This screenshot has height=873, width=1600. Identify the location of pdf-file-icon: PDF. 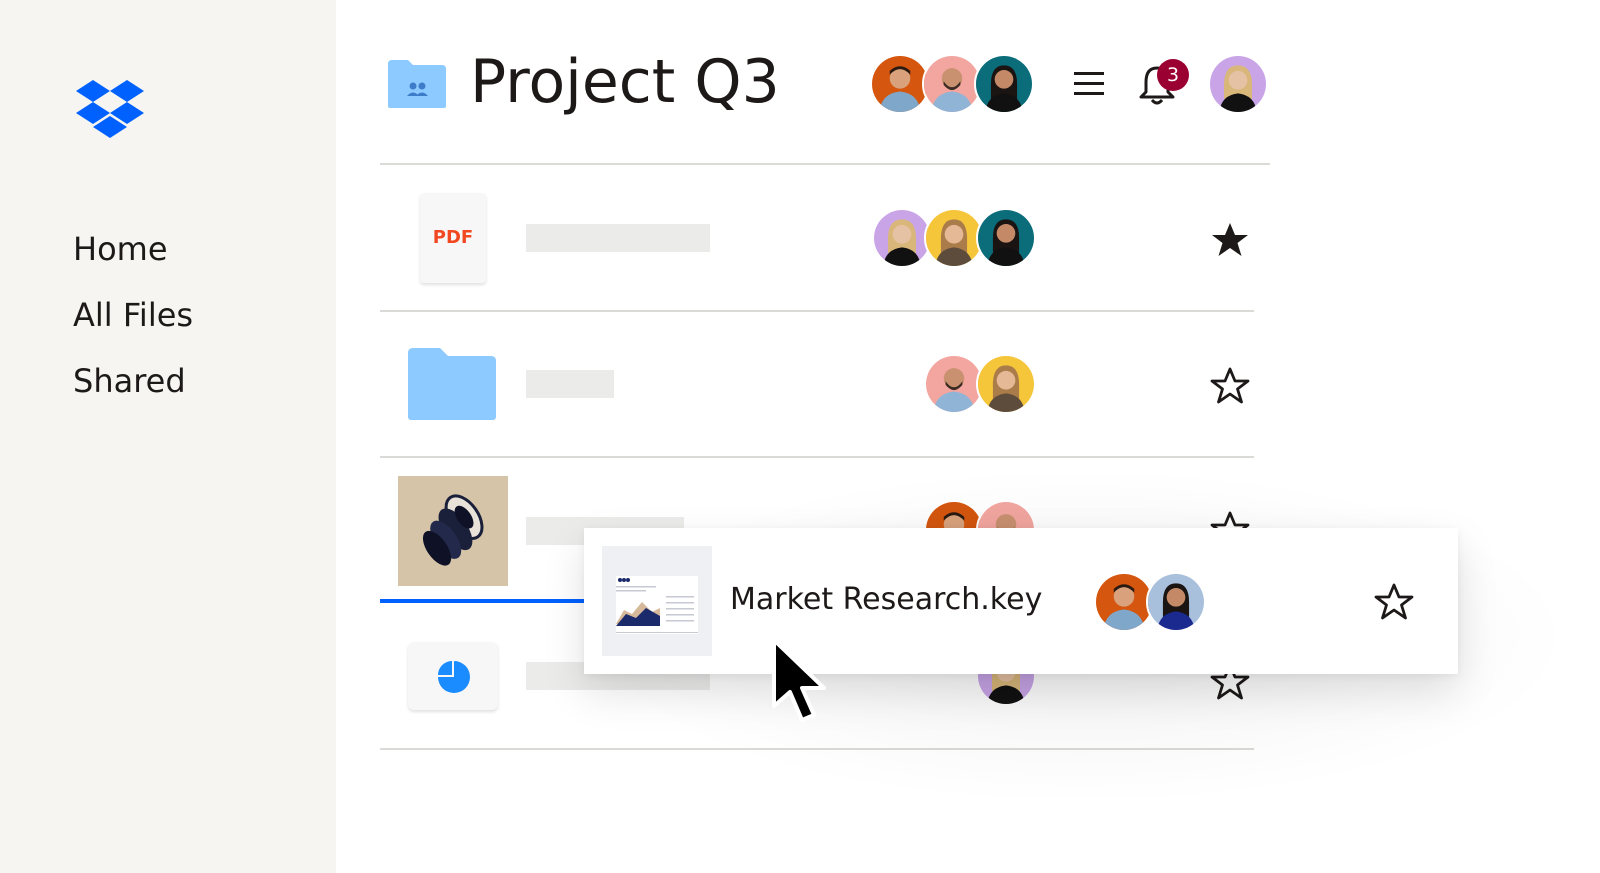
(453, 238).